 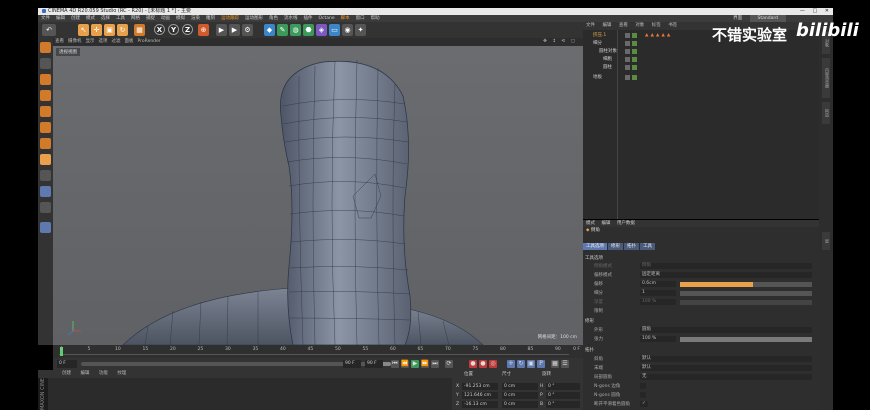 I want to click on menu-item: 捕捉, so click(x=150, y=18).